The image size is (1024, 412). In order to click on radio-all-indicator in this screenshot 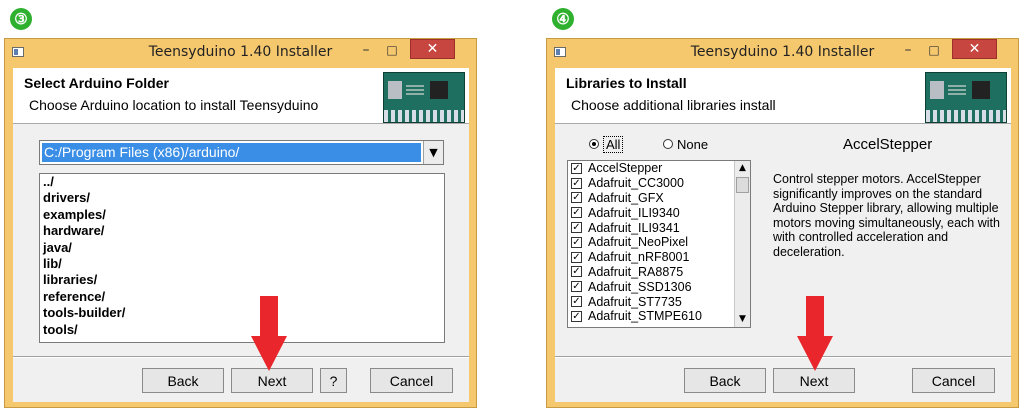, I will do `click(594, 144)`.